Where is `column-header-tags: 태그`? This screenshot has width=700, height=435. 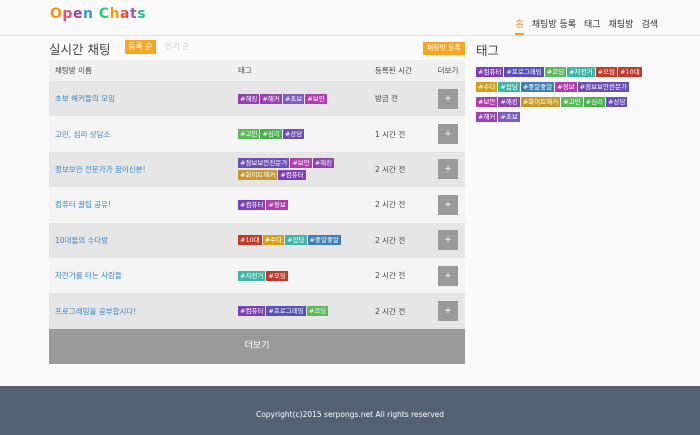
column-header-tags: 태그 is located at coordinates (245, 70).